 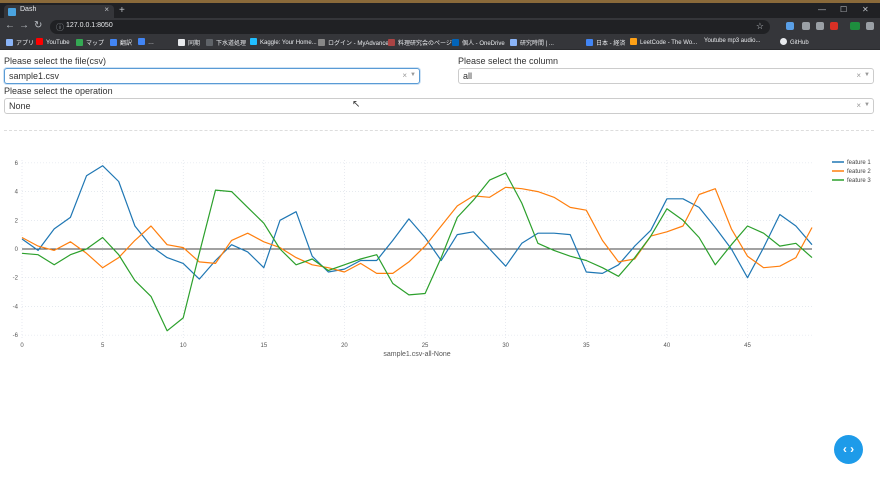 What do you see at coordinates (870, 26) in the screenshot?
I see `profile-avatar-icon` at bounding box center [870, 26].